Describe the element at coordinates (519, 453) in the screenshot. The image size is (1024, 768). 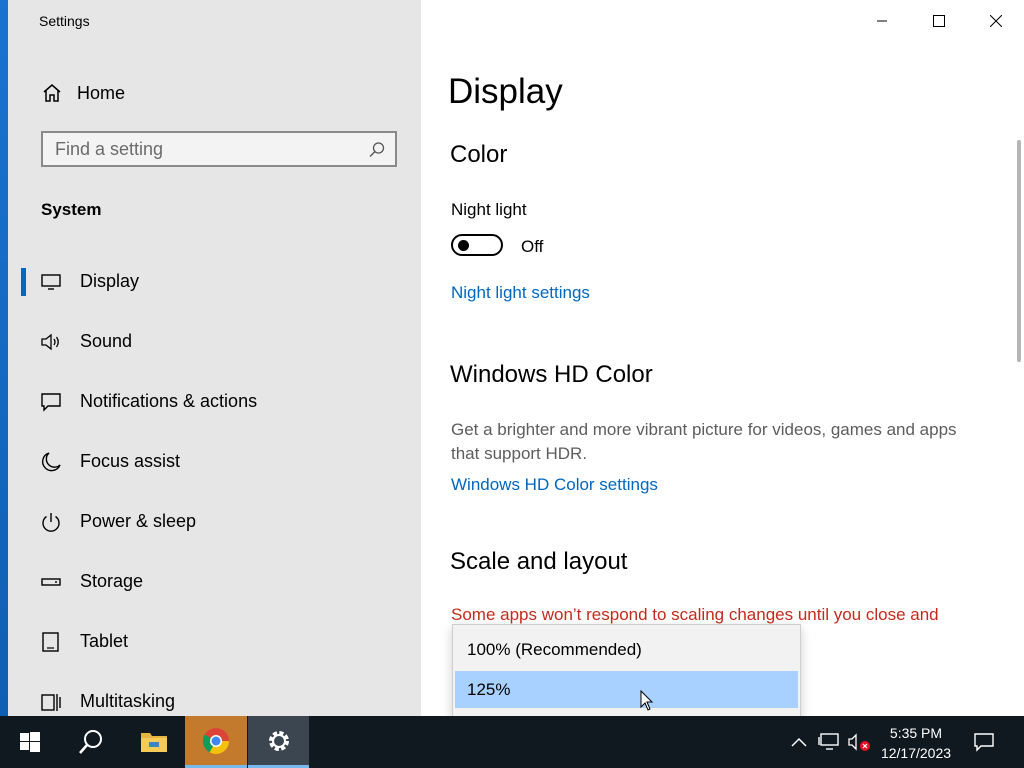
I see `hd-desc-line2: that support HDR.` at that location.